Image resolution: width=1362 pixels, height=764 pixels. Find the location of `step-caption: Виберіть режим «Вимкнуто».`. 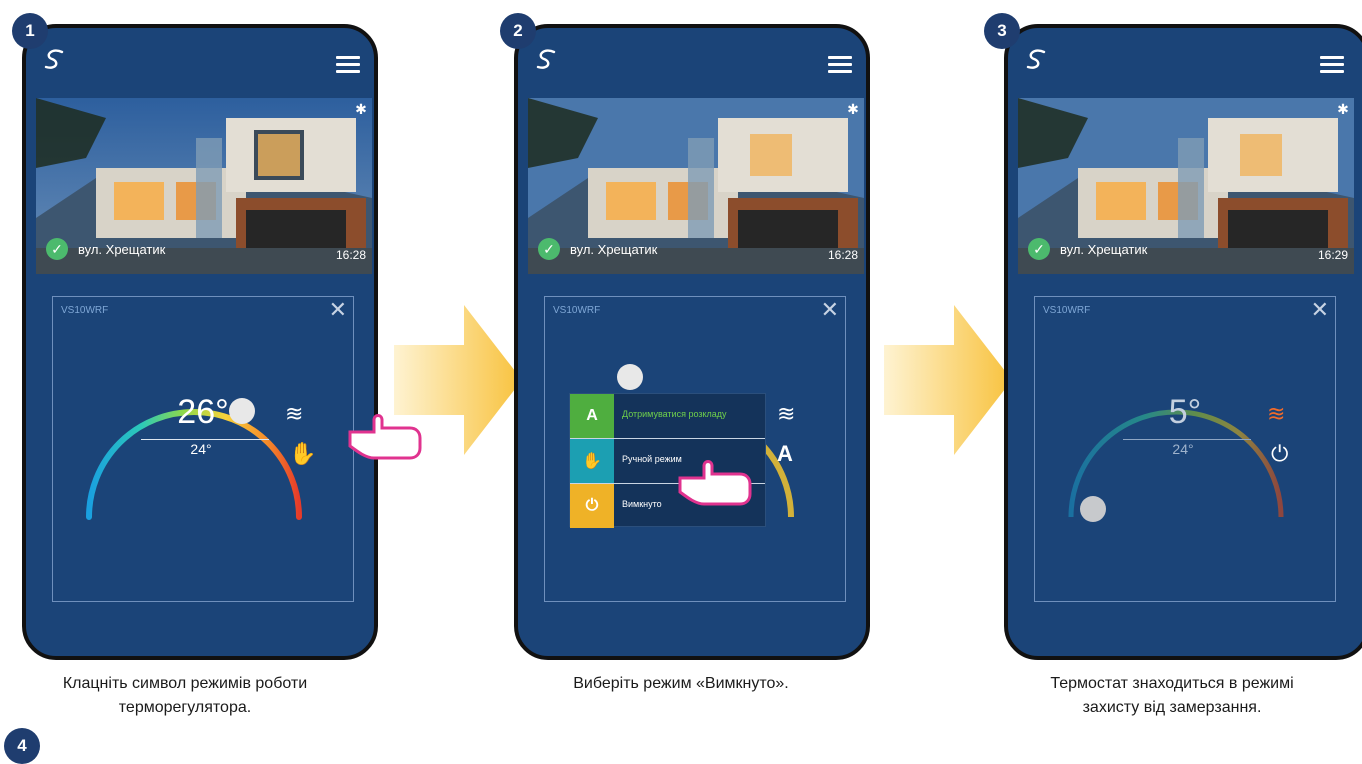

step-caption: Виберіть режим «Вимкнуто». is located at coordinates (681, 684).